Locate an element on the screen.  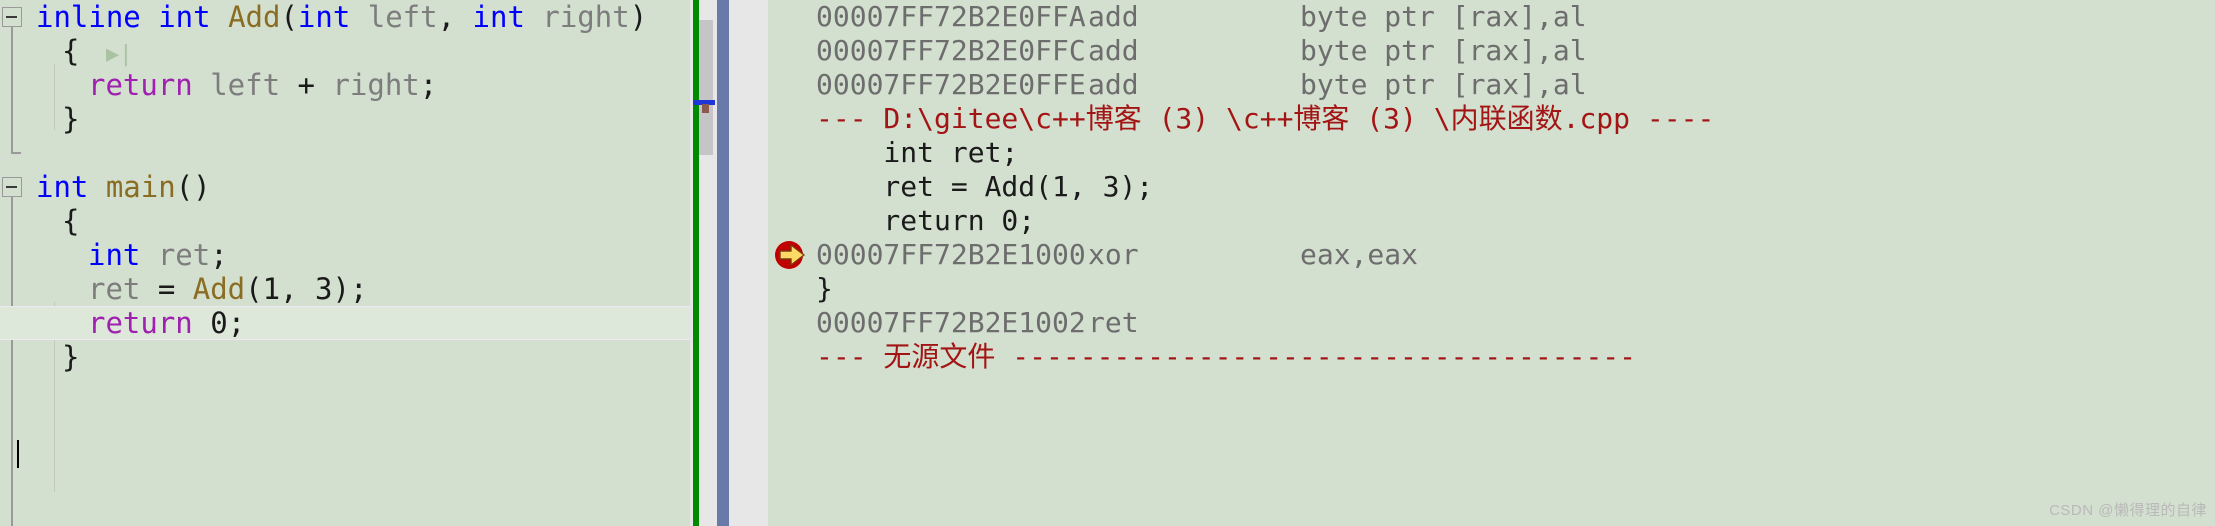
code-token: 3 is located at coordinates (324, 289).